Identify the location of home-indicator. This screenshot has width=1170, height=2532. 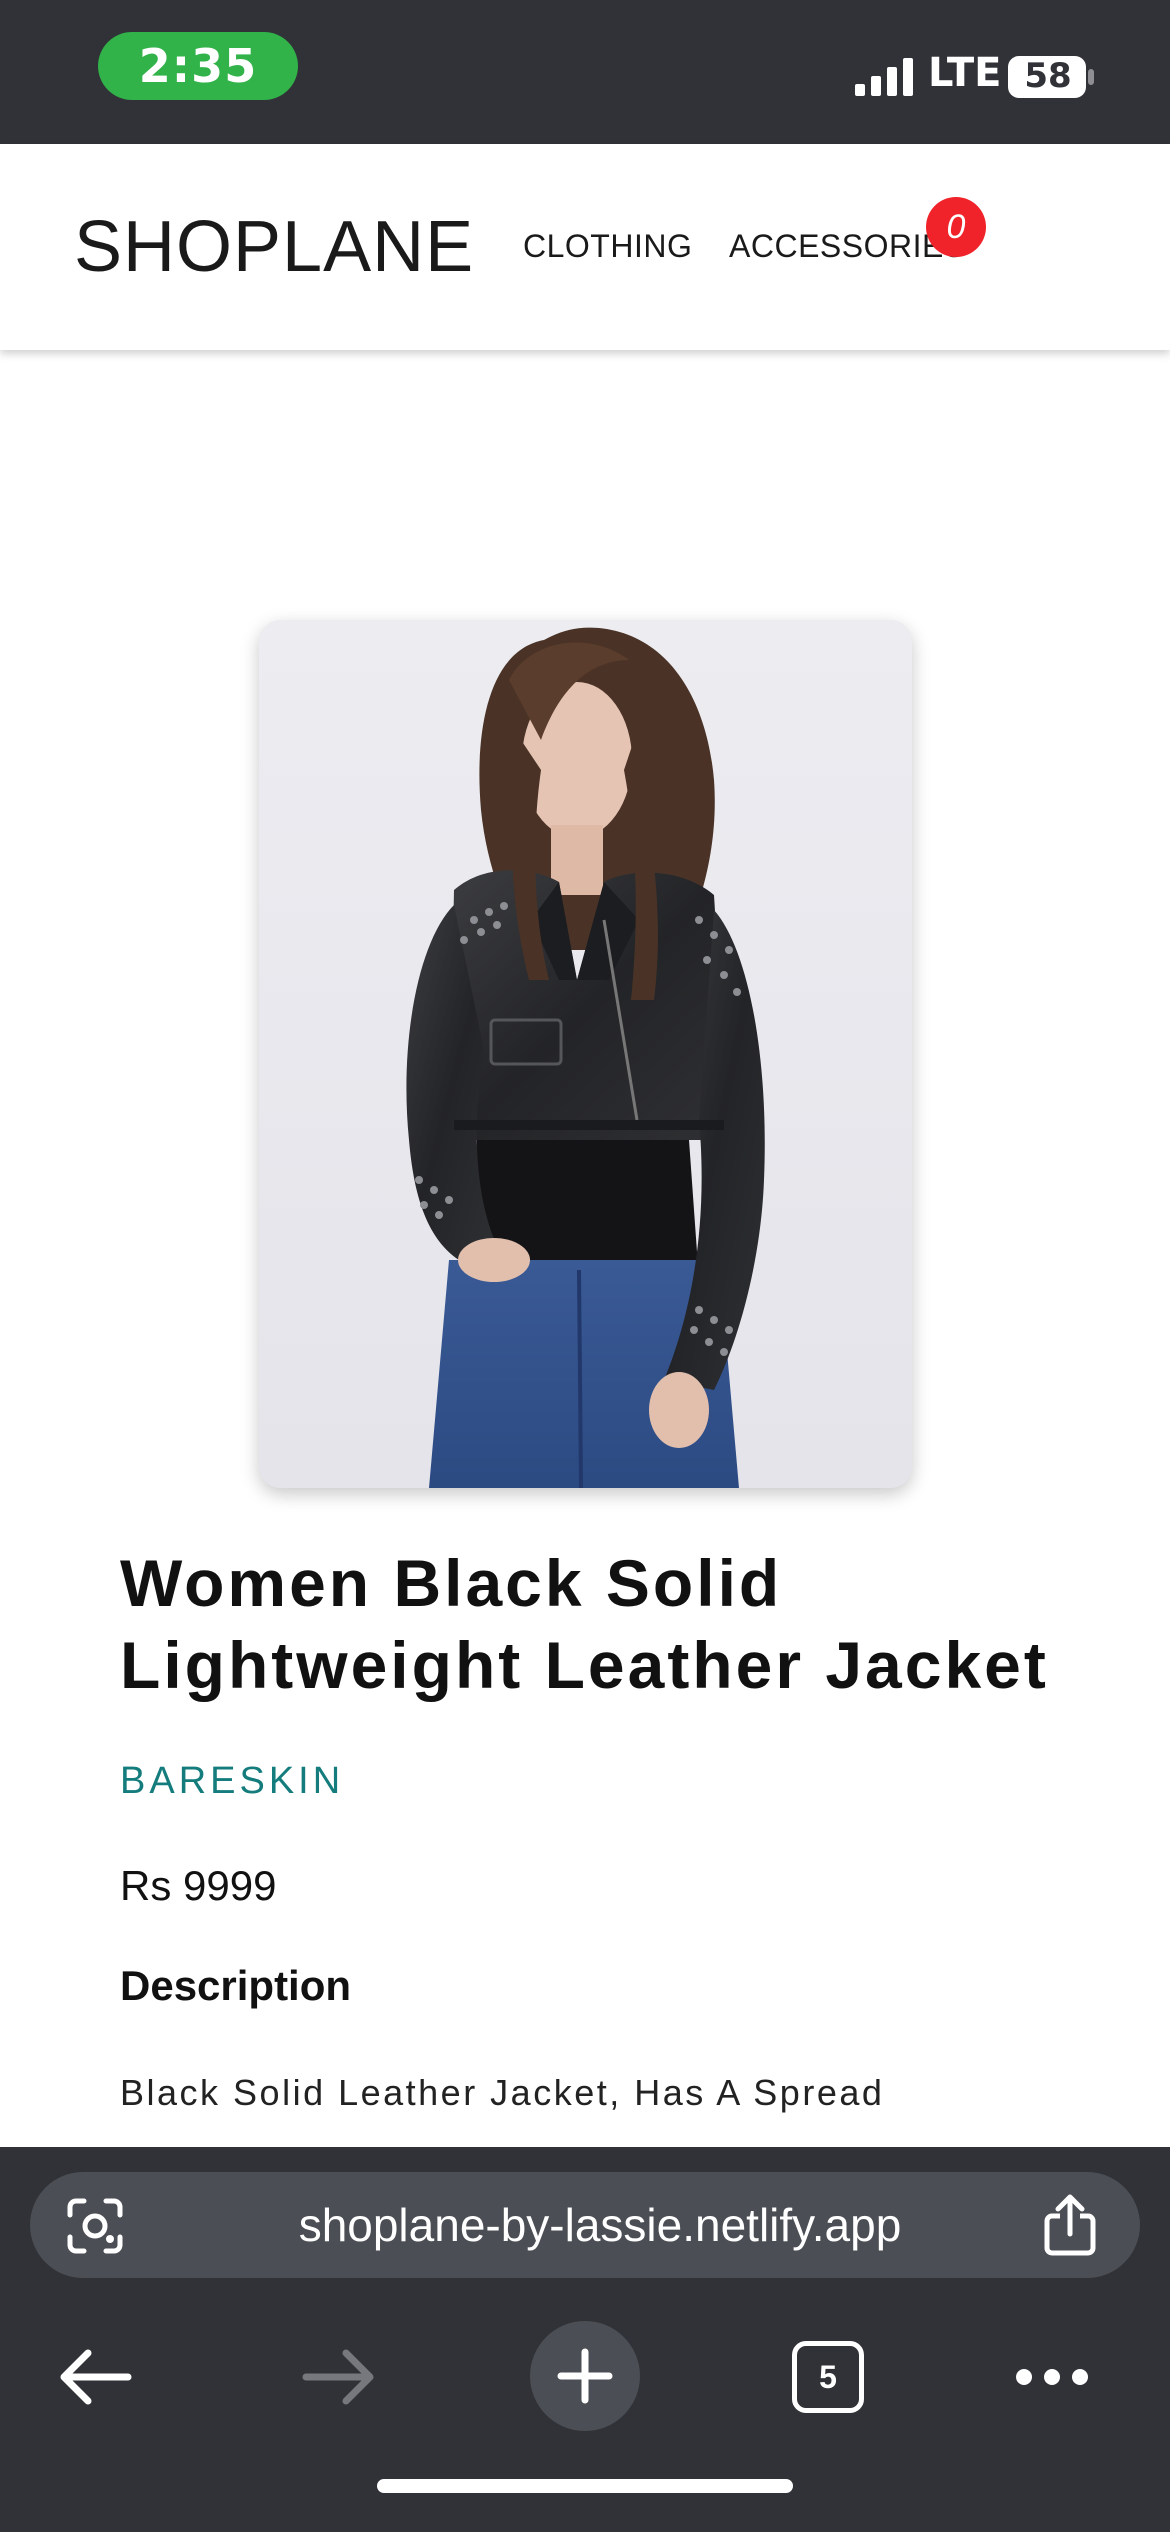
(585, 2486).